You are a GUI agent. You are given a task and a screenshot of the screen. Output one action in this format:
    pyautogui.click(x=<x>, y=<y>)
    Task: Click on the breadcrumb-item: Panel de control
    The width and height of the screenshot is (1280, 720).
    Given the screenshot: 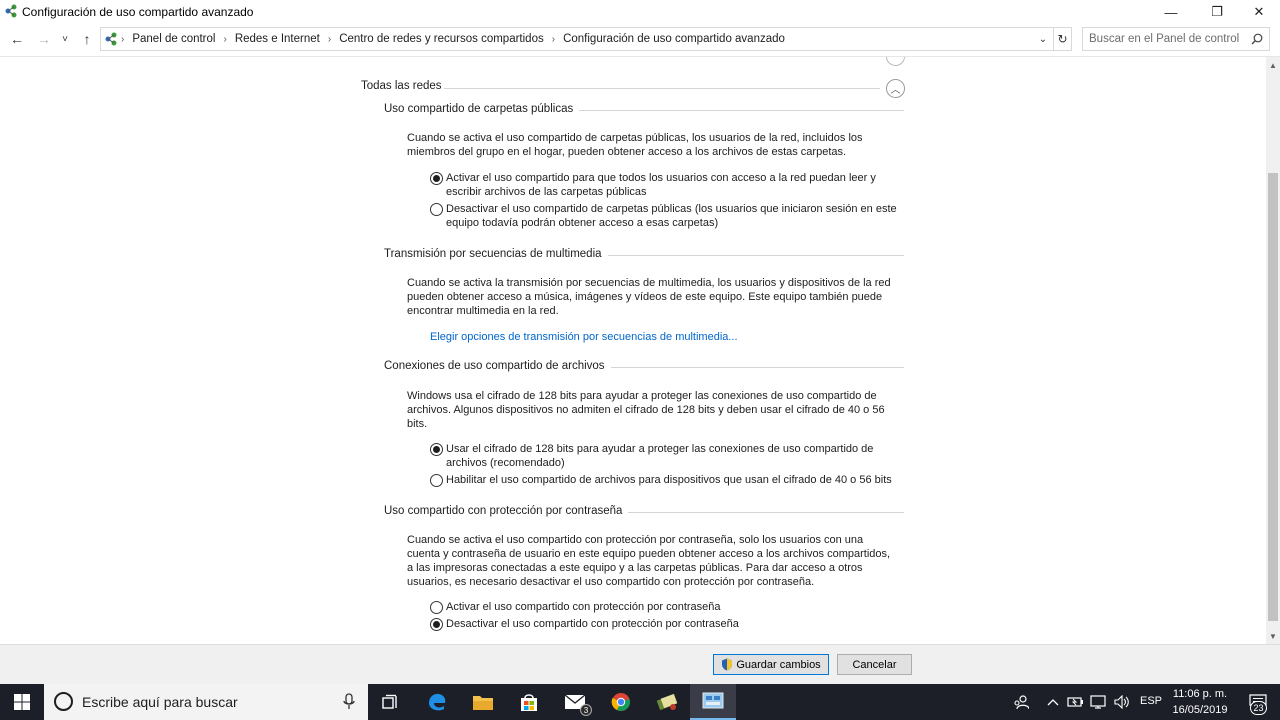 What is the action you would take?
    pyautogui.click(x=173, y=39)
    